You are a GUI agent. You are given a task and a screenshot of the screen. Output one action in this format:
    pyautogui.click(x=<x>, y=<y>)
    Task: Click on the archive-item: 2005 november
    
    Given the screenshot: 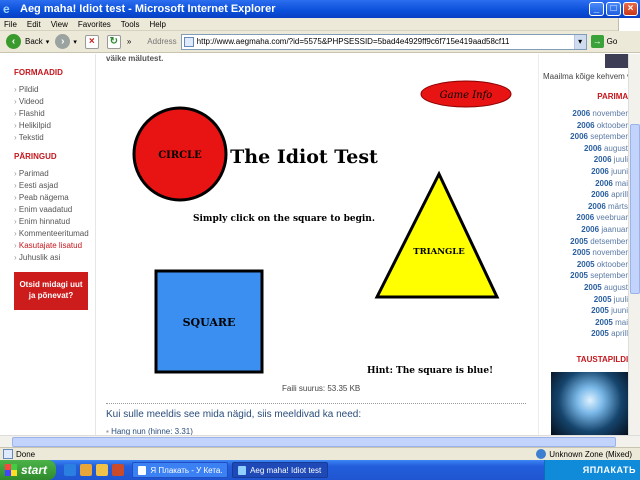 What is the action you would take?
    pyautogui.click(x=599, y=253)
    